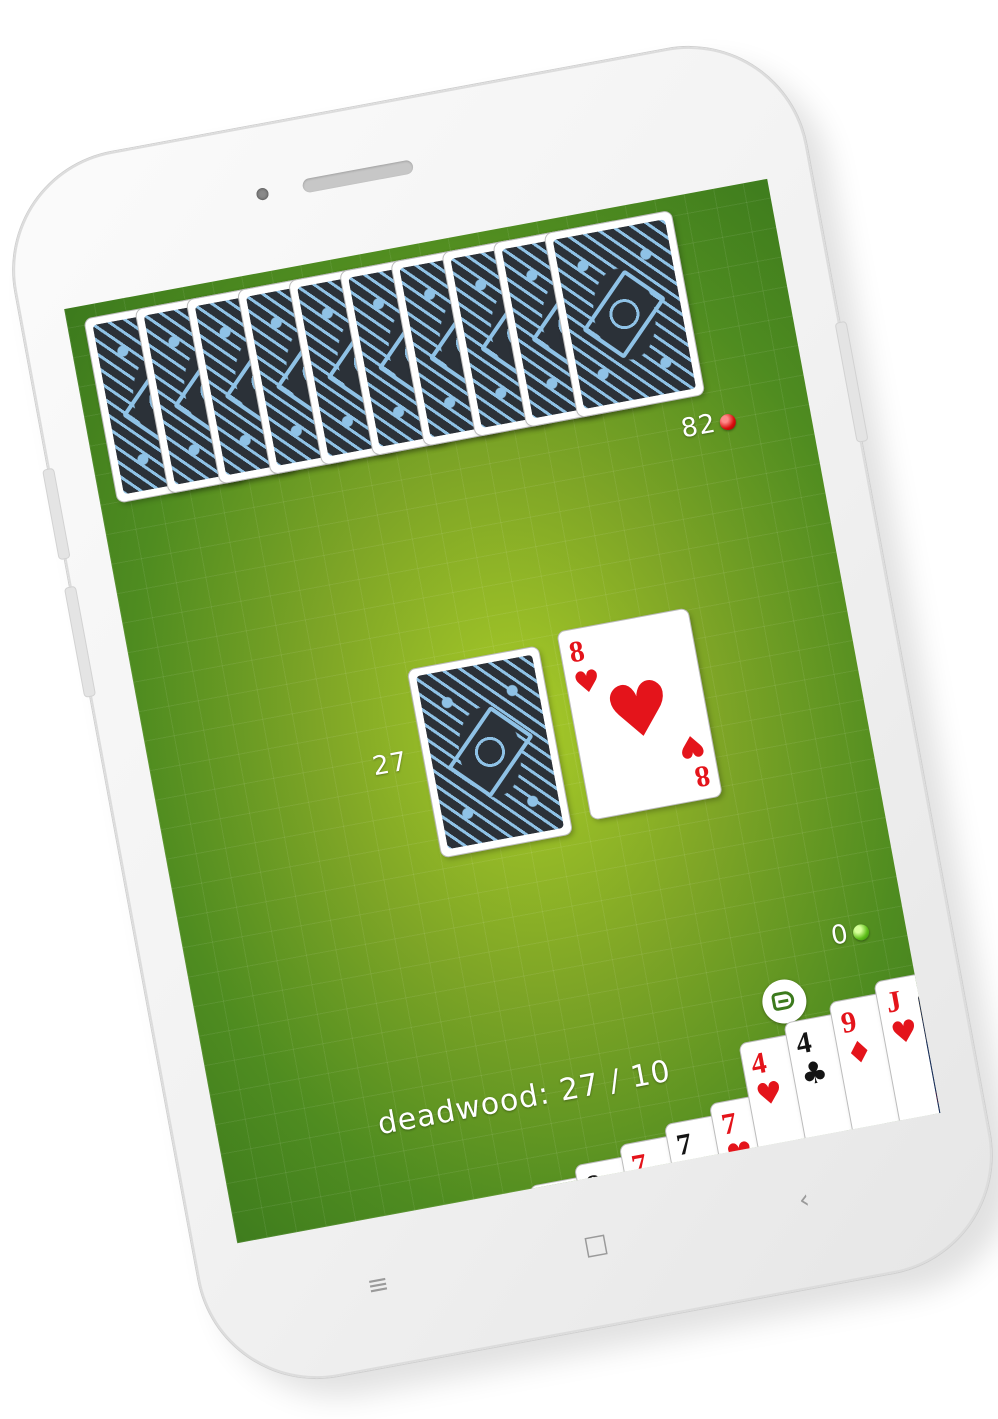  Describe the element at coordinates (80, 641) in the screenshot. I see `volume-down-button` at that location.